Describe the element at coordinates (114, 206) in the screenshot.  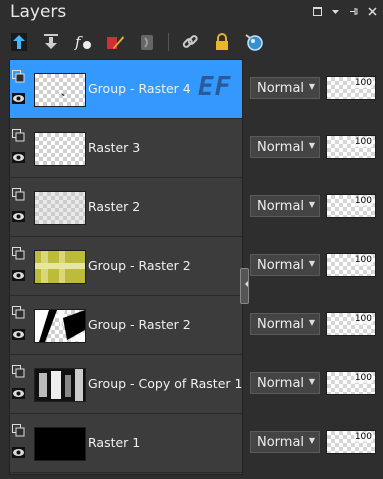
I see `layer-name: Raster 2` at that location.